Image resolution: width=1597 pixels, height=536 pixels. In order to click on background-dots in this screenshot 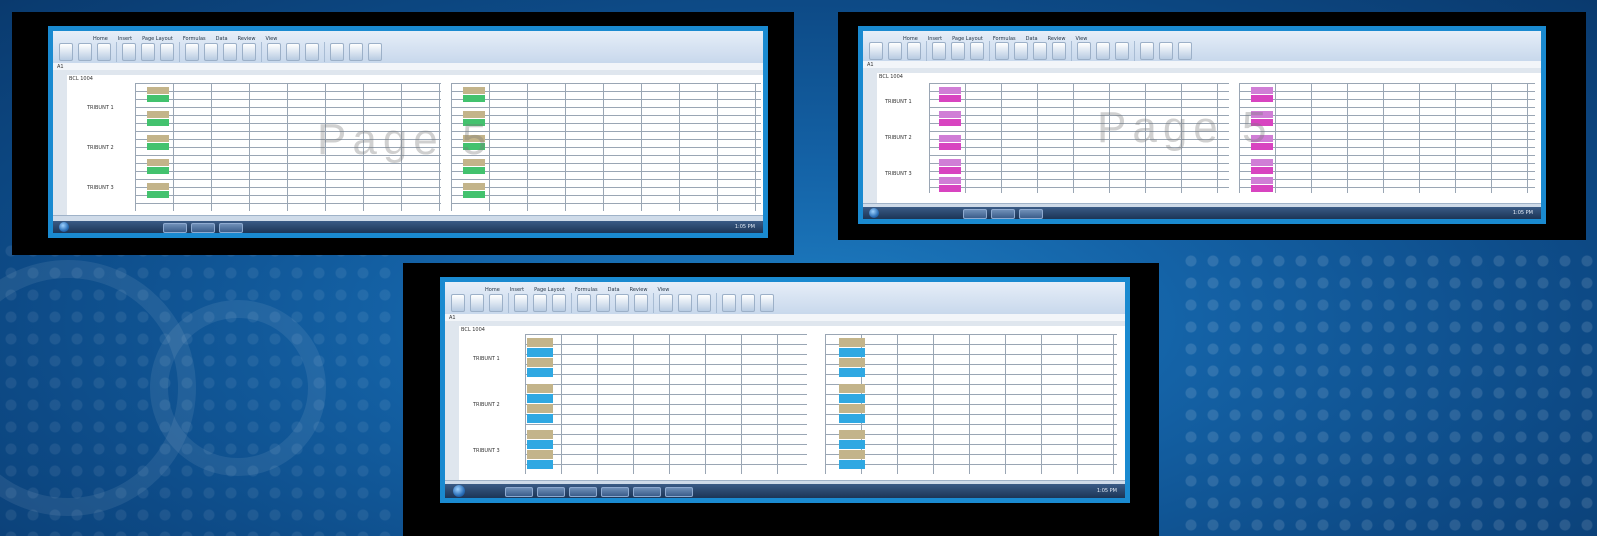, I will do `click(200, 388)`.